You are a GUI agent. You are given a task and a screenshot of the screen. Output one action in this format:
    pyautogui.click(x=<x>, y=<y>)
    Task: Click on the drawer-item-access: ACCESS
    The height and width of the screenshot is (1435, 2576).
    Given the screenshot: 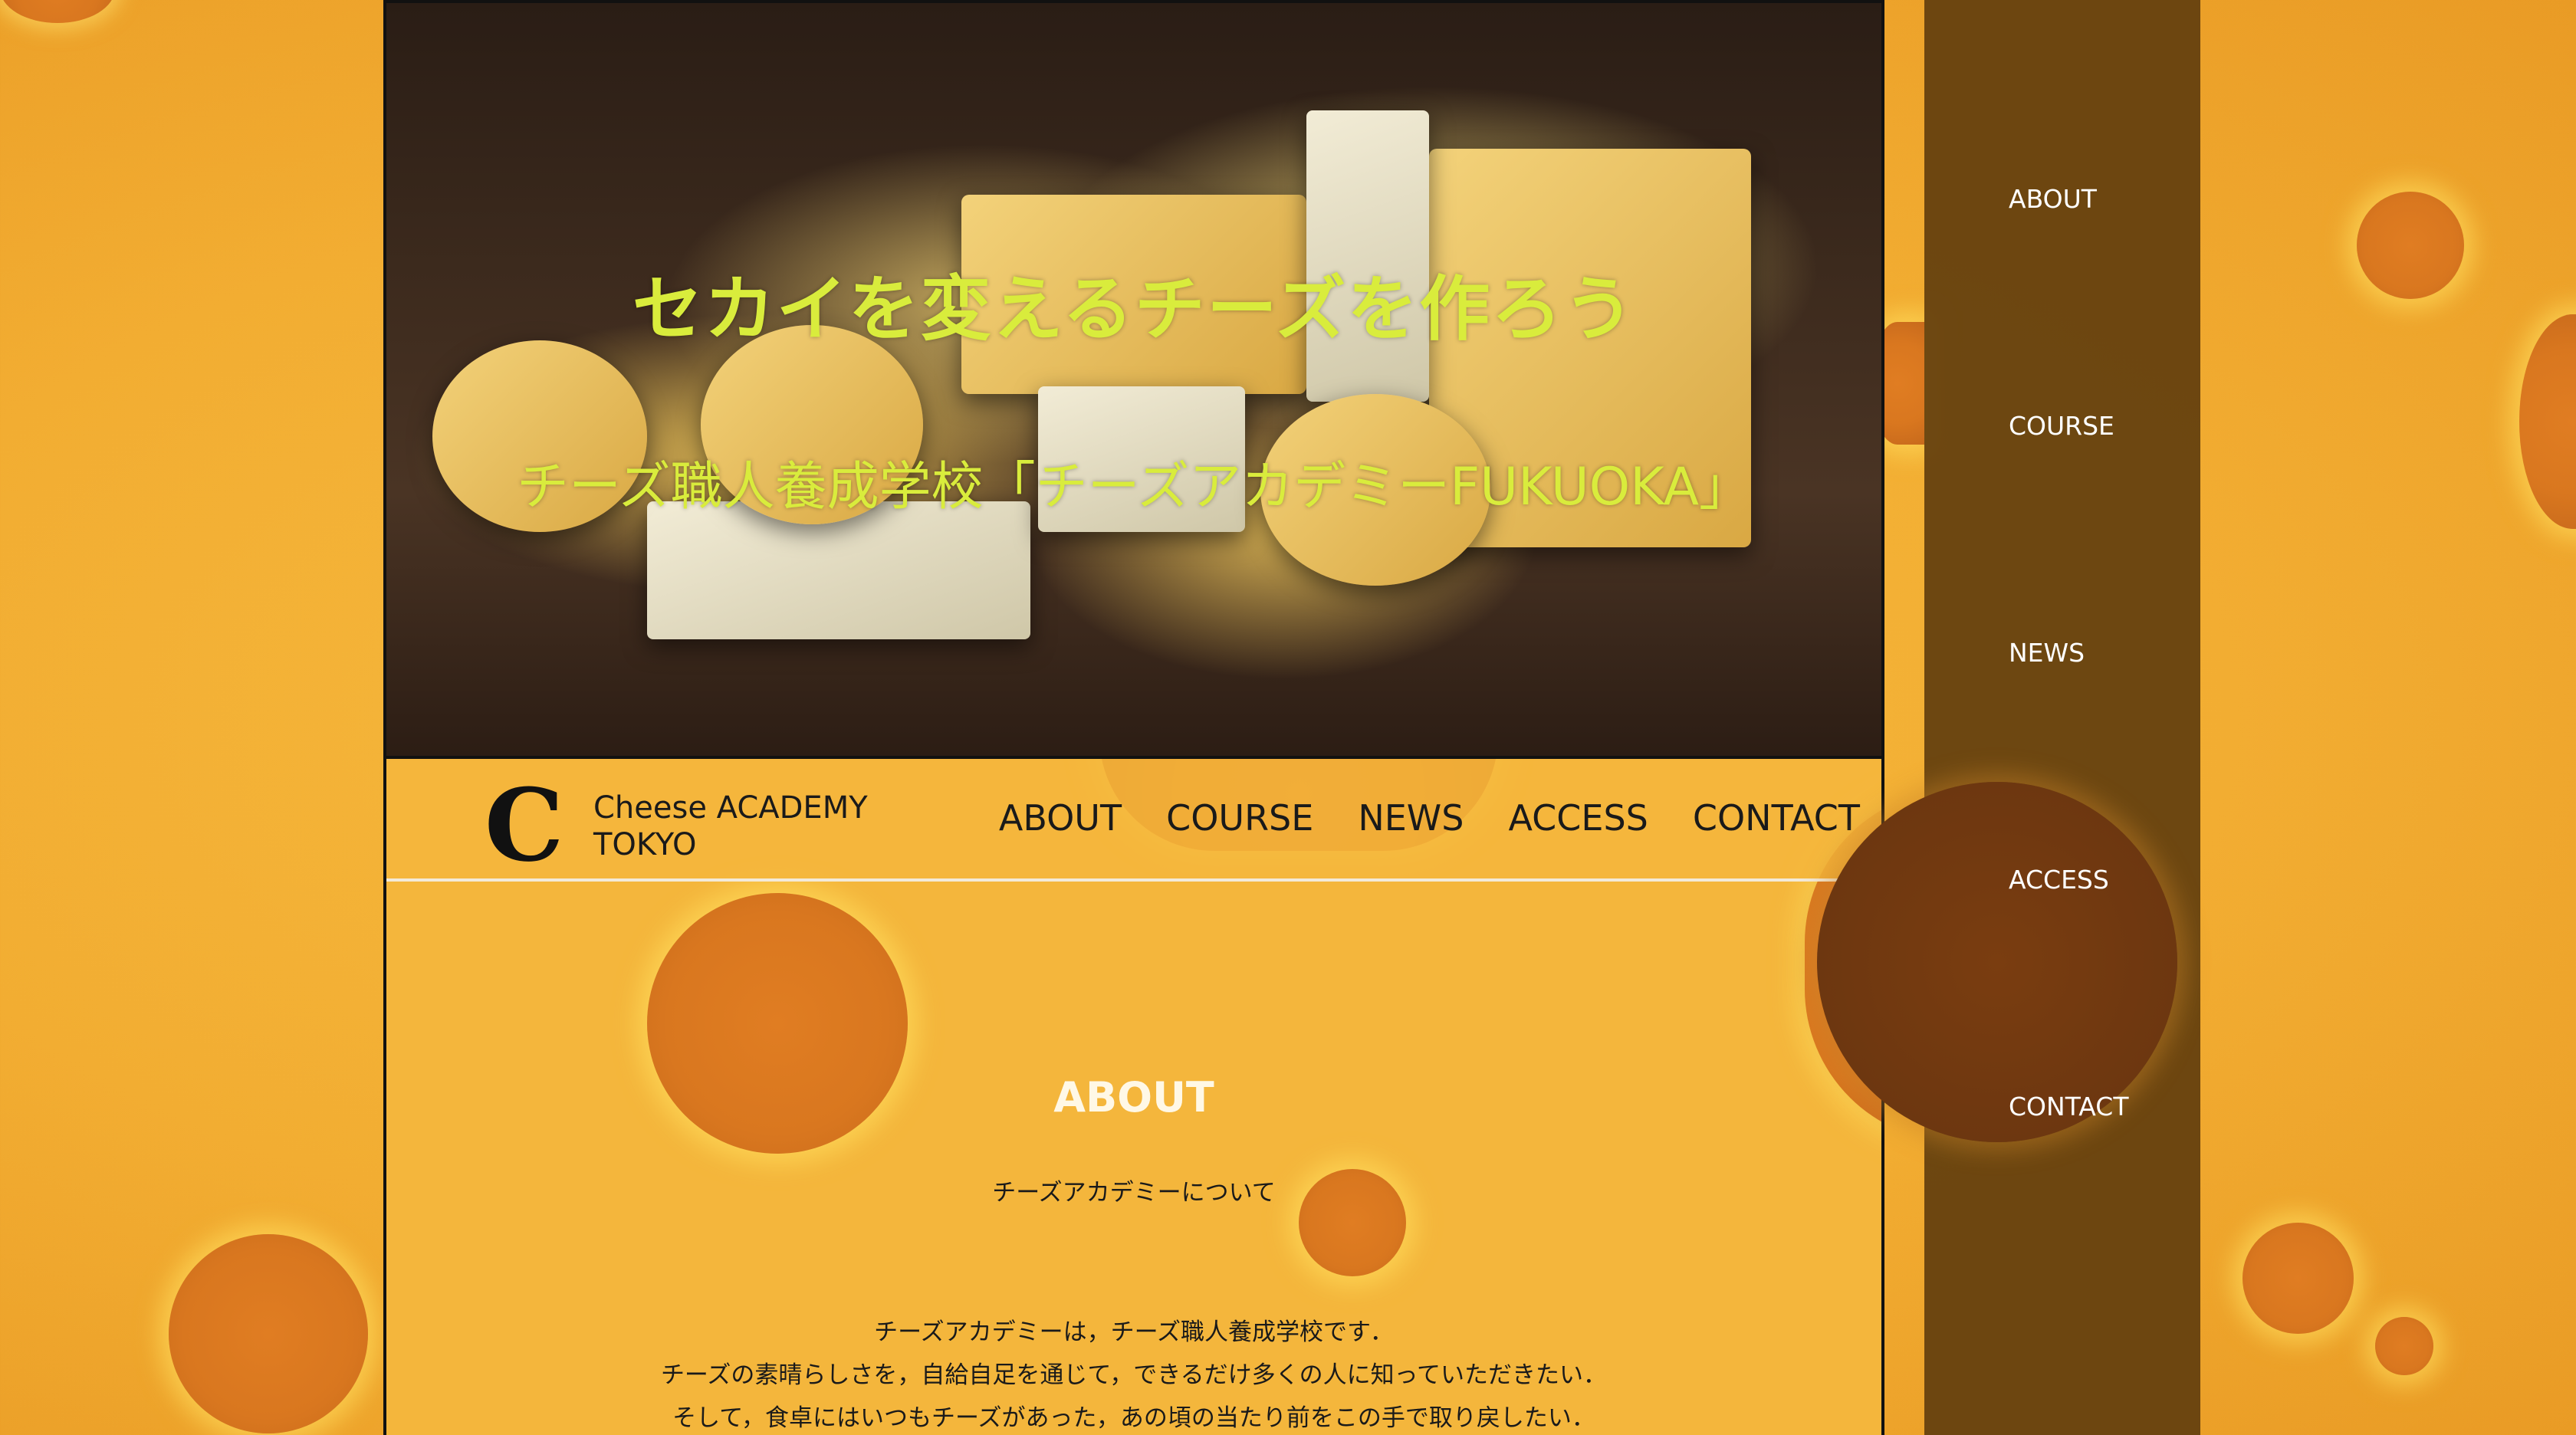 What is the action you would take?
    pyautogui.click(x=2059, y=880)
    